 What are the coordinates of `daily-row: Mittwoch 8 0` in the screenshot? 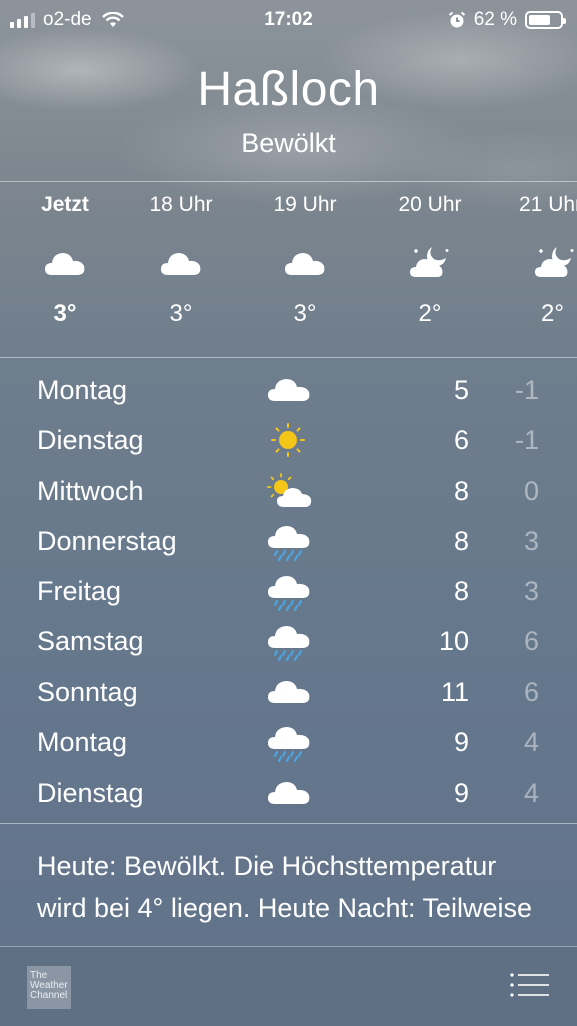 It's located at (288, 491).